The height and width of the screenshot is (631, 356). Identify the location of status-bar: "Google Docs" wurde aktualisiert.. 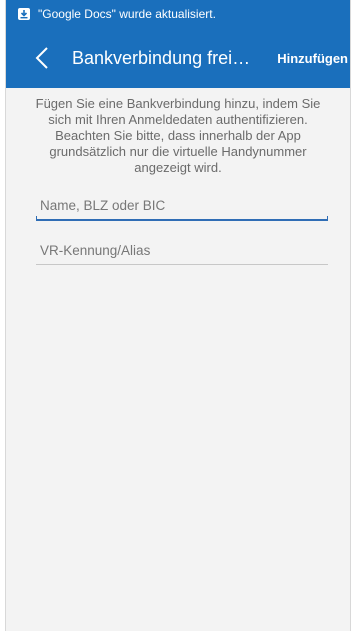
(178, 14).